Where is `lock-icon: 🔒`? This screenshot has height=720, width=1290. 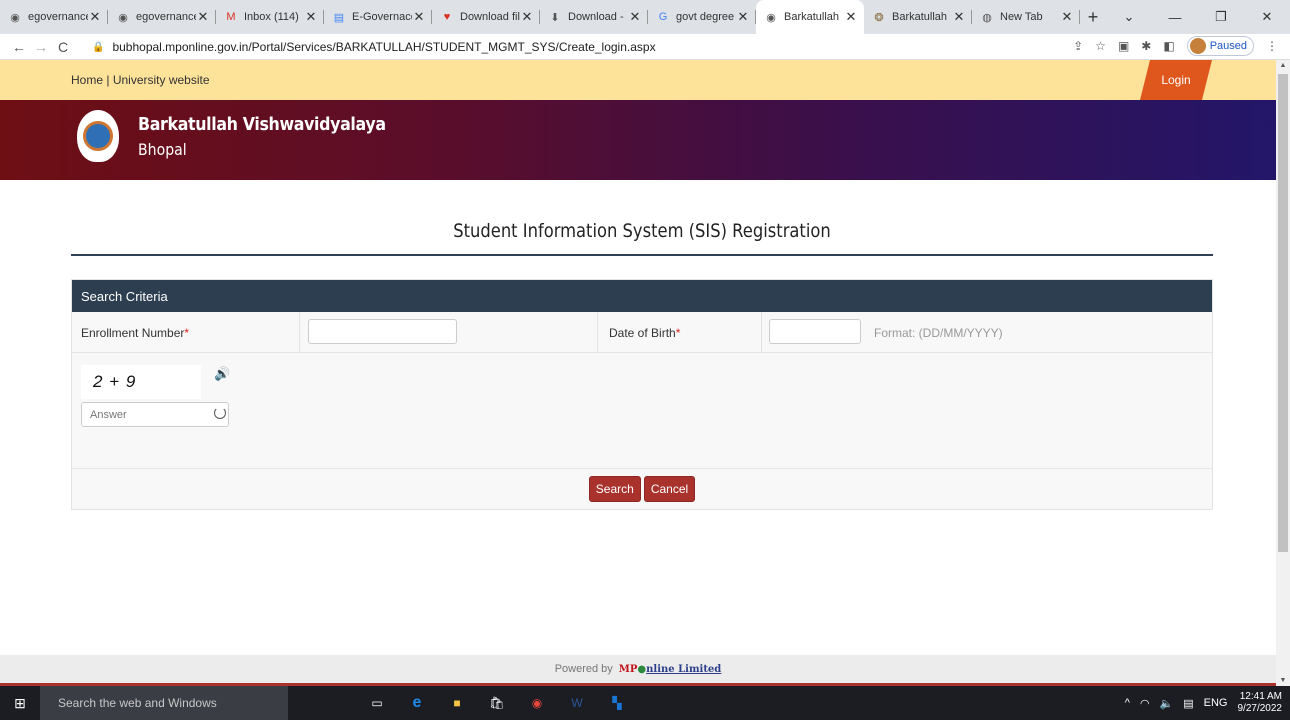 lock-icon: 🔒 is located at coordinates (98, 47).